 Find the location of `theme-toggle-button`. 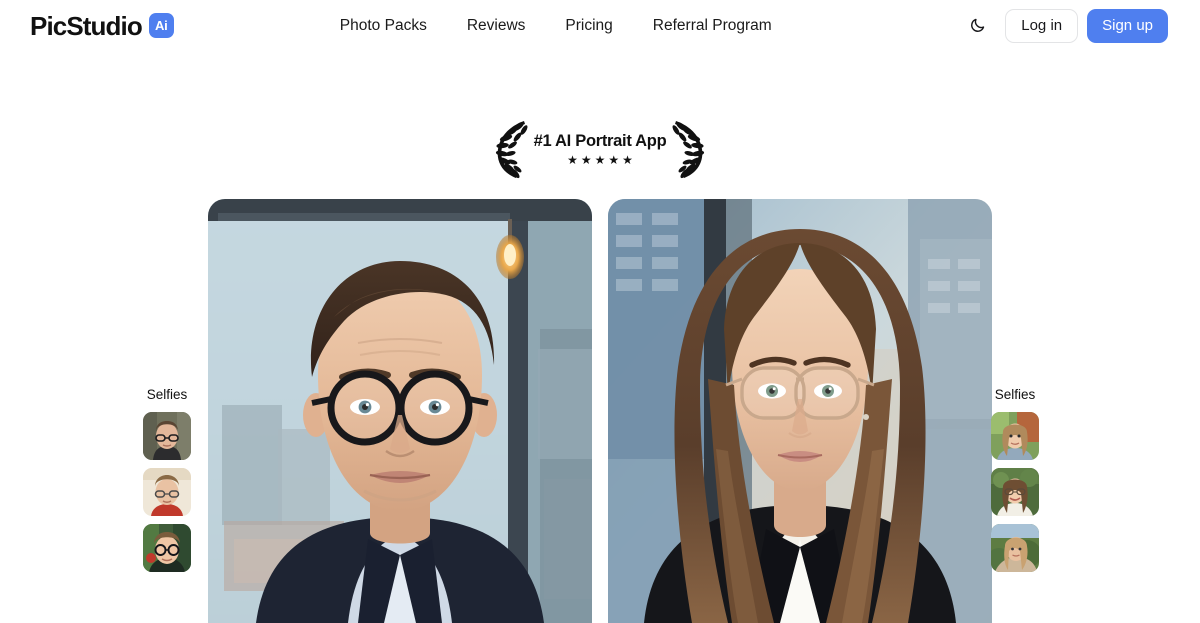

theme-toggle-button is located at coordinates (977, 26).